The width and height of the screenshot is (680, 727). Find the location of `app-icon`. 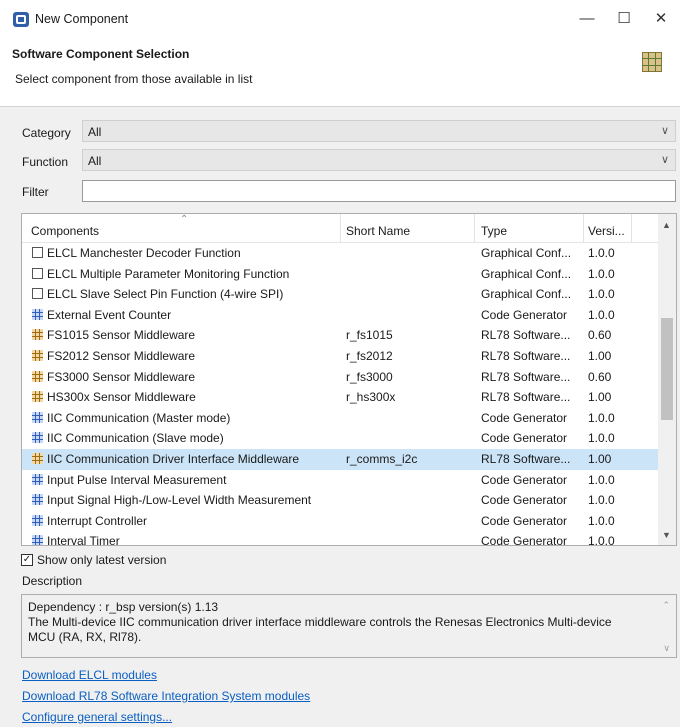

app-icon is located at coordinates (21, 19).